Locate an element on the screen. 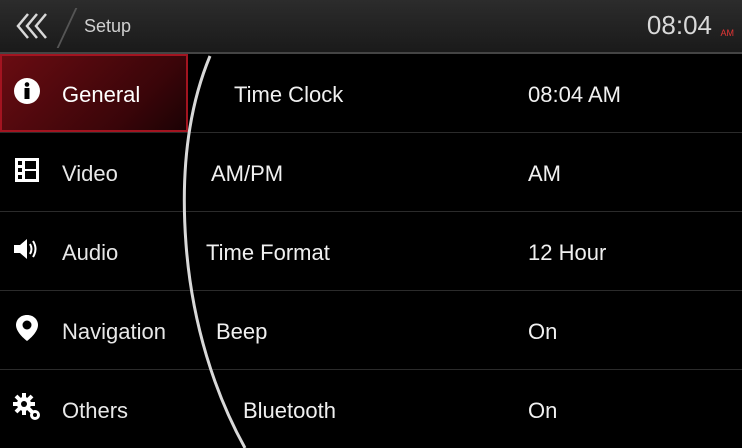  back-button is located at coordinates (33, 26).